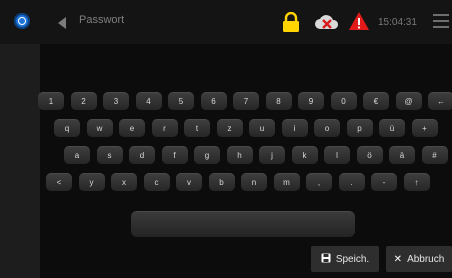 The image size is (452, 278). What do you see at coordinates (434, 155) in the screenshot?
I see `key-r3-12: #` at bounding box center [434, 155].